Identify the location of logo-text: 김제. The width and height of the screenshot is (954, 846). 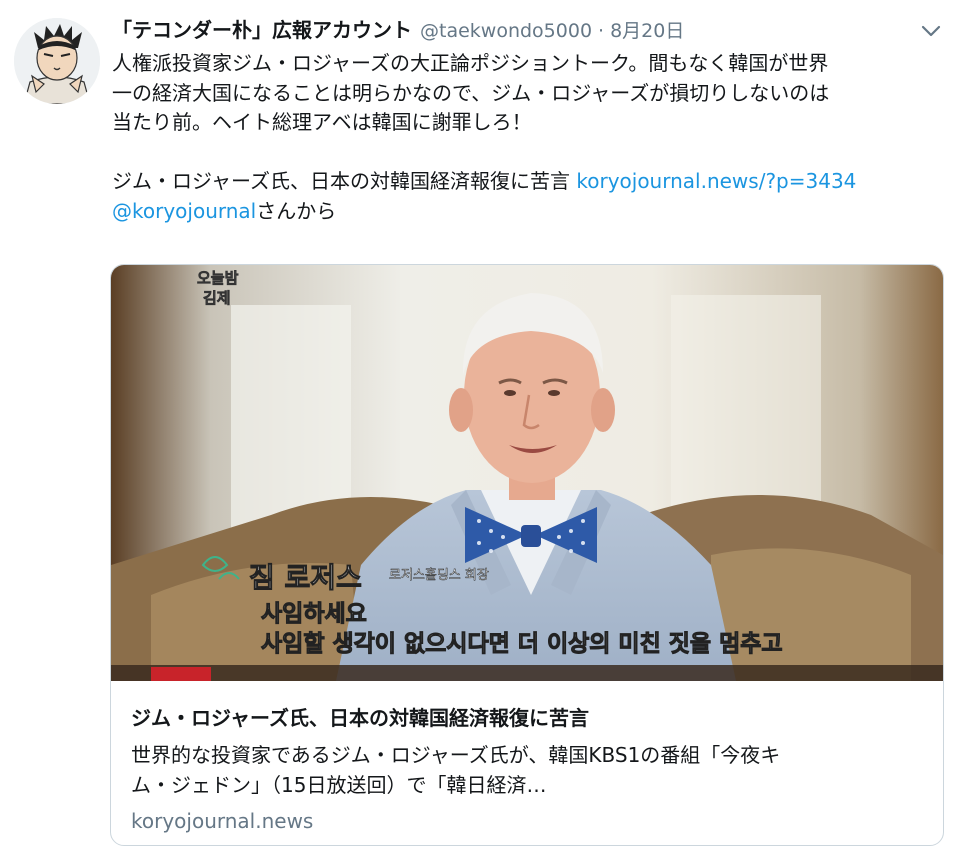
(217, 298).